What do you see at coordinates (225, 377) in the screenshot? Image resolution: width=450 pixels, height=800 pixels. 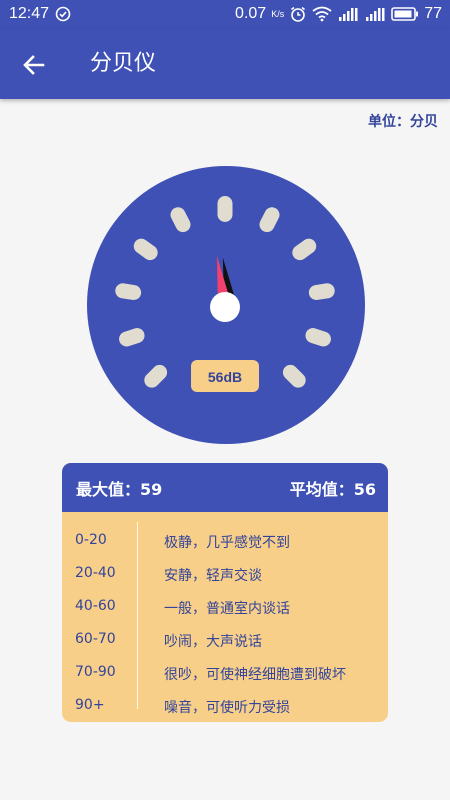 I see `readout-value: 56dB` at bounding box center [225, 377].